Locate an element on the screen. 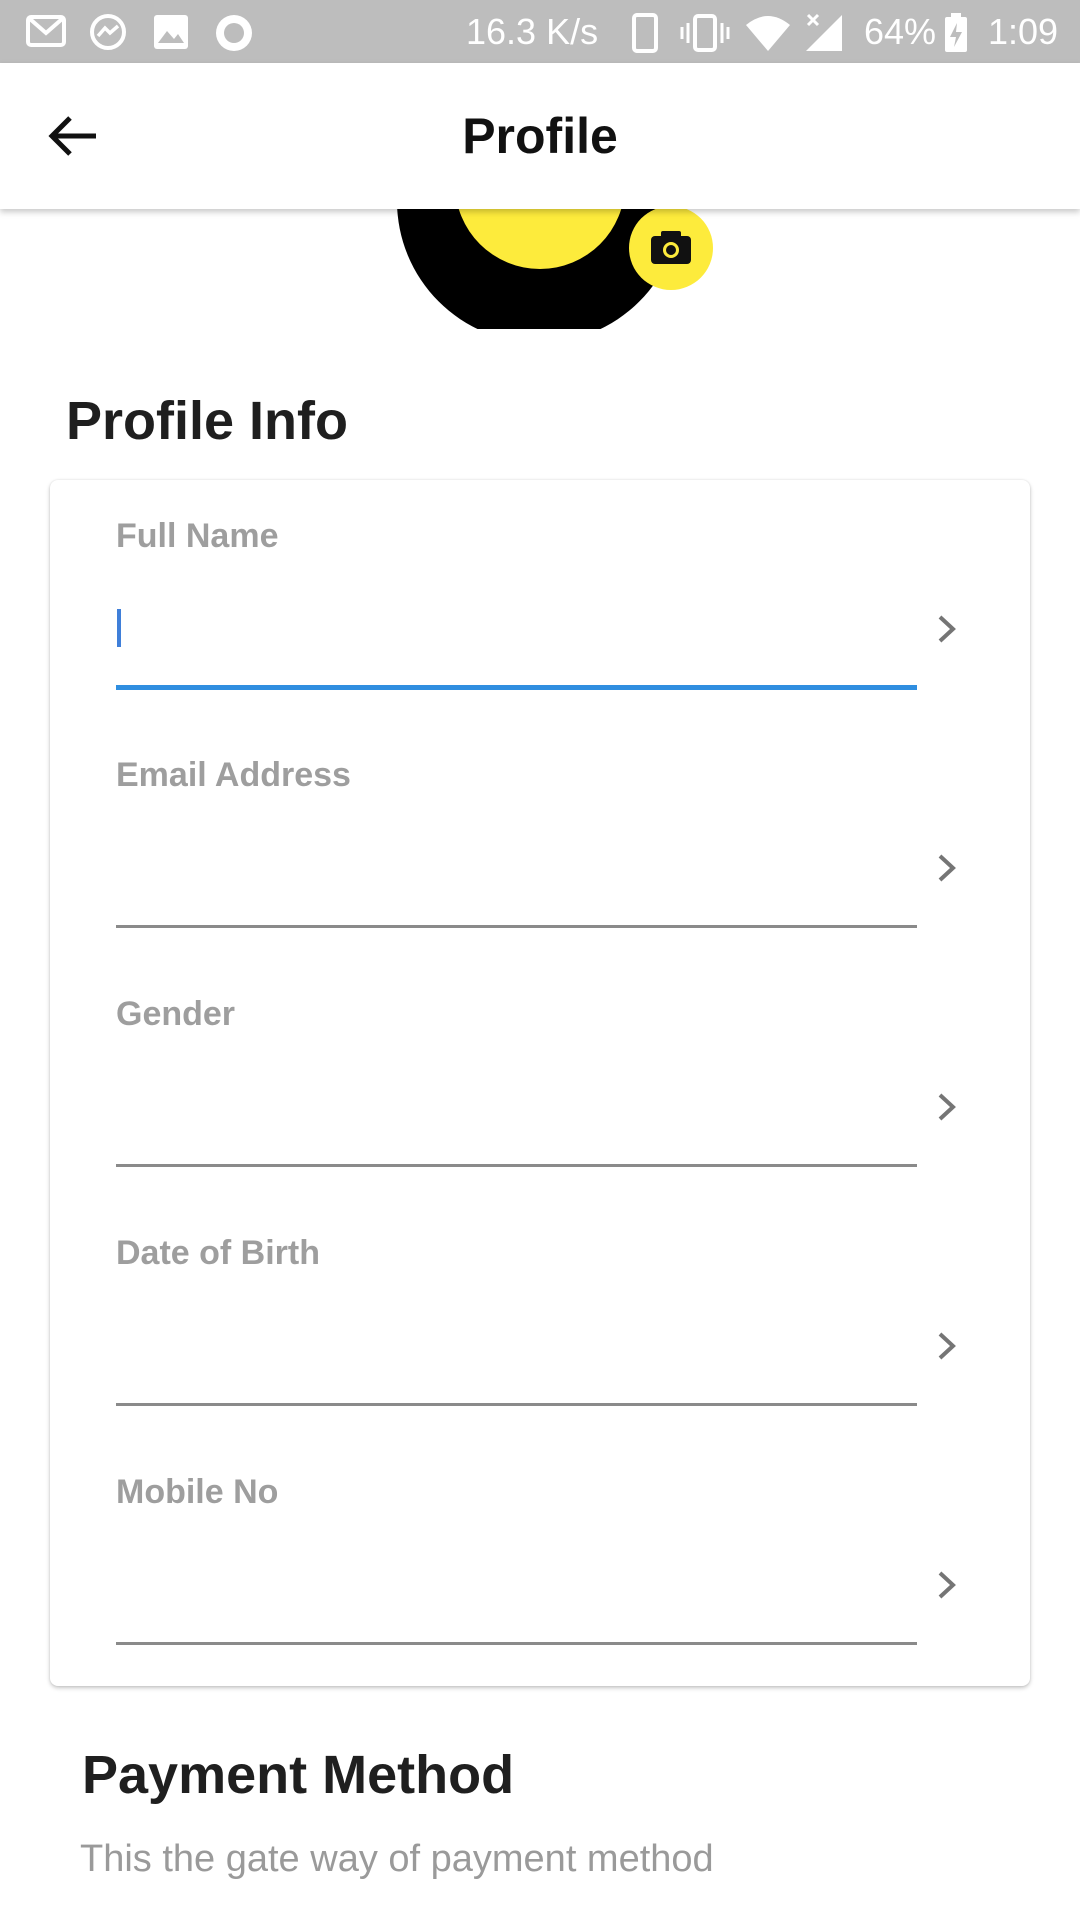 This screenshot has width=1080, height=1920. status-bar: 16.3 K/s 64% 1:09 is located at coordinates (540, 31).